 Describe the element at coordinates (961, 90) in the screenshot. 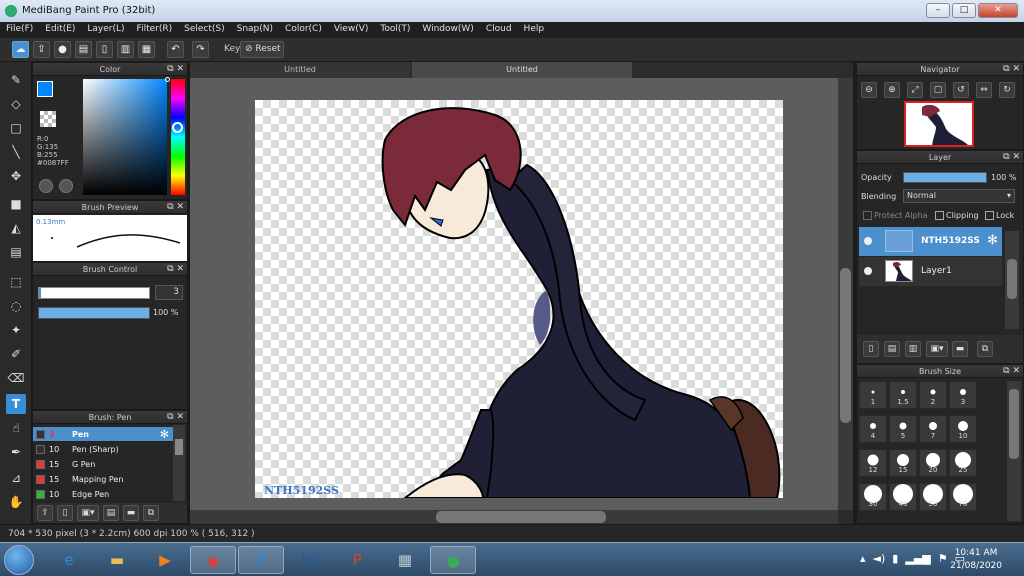

I see `rotate-left-icon: ↺` at that location.